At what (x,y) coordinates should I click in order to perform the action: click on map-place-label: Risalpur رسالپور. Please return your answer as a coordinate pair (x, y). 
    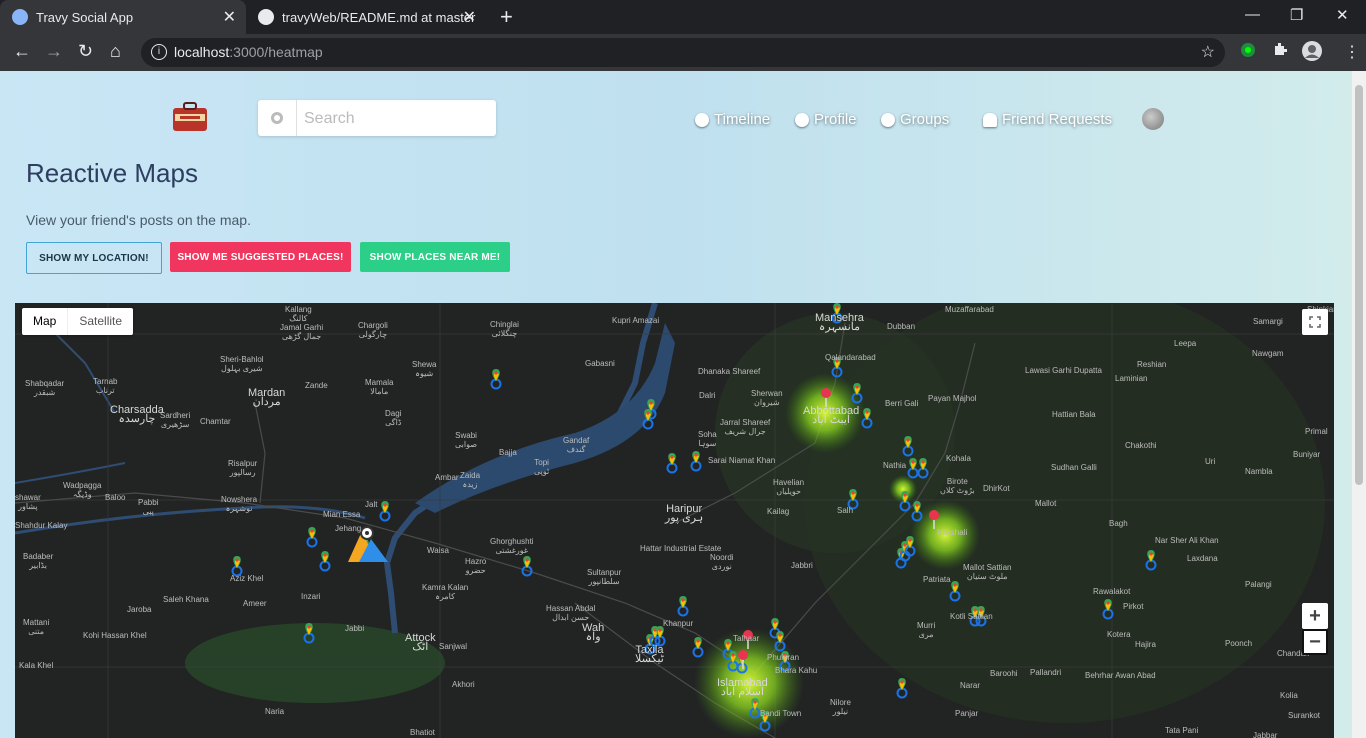
    Looking at the image, I should click on (242, 468).